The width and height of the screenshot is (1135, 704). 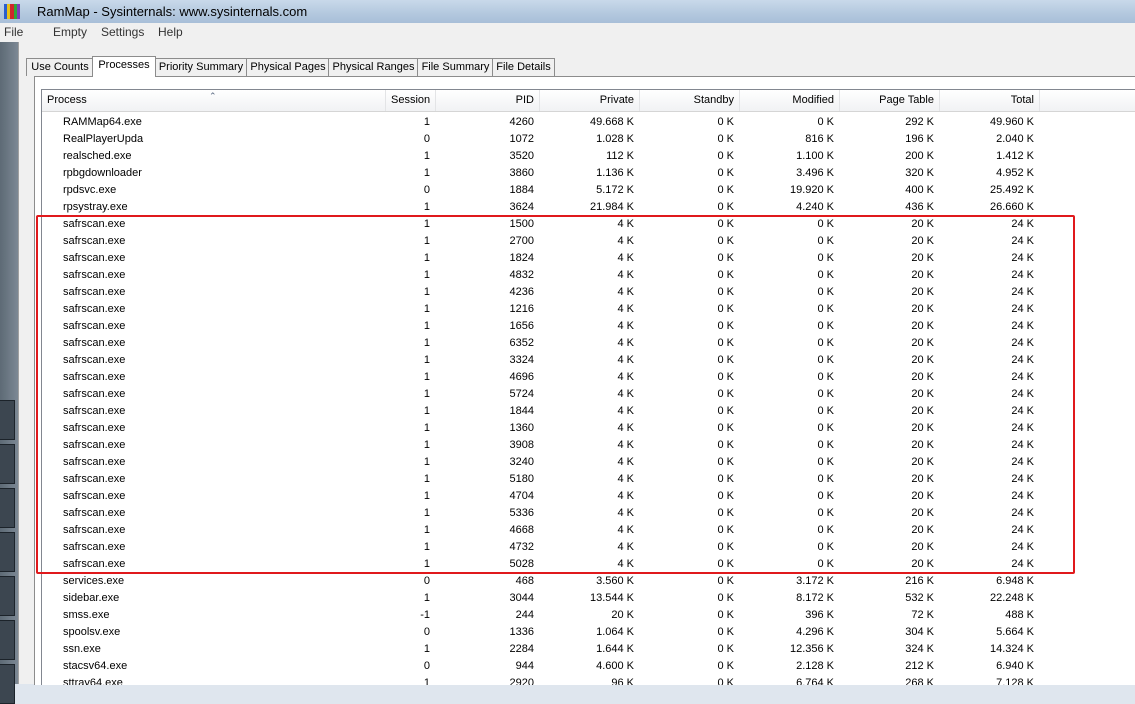 What do you see at coordinates (588, 377) in the screenshot?
I see `table-row: safrscan.exe 1 4696 4 K 0 K 0 K 20 K 24 K` at bounding box center [588, 377].